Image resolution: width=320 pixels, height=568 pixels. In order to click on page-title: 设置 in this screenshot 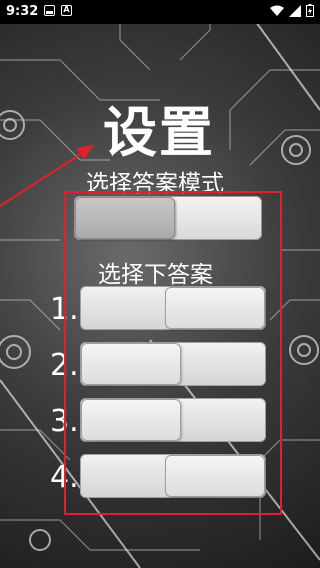, I will do `click(159, 132)`.